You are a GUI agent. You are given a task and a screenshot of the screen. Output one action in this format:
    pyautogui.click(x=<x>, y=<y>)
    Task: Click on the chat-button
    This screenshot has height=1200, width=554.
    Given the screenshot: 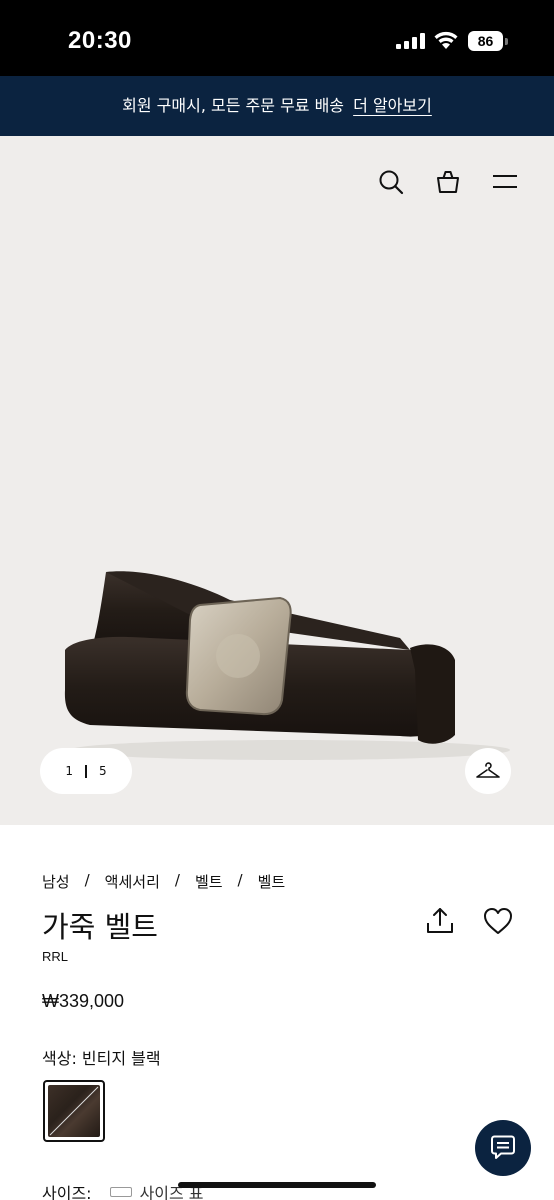 What is the action you would take?
    pyautogui.click(x=503, y=1148)
    